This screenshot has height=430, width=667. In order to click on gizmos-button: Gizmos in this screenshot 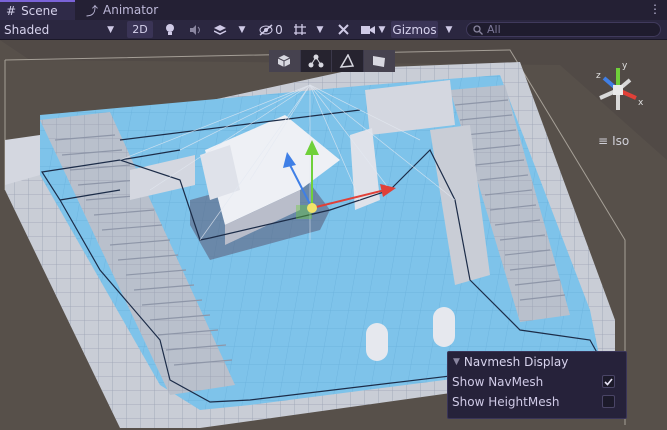, I will do `click(414, 29)`.